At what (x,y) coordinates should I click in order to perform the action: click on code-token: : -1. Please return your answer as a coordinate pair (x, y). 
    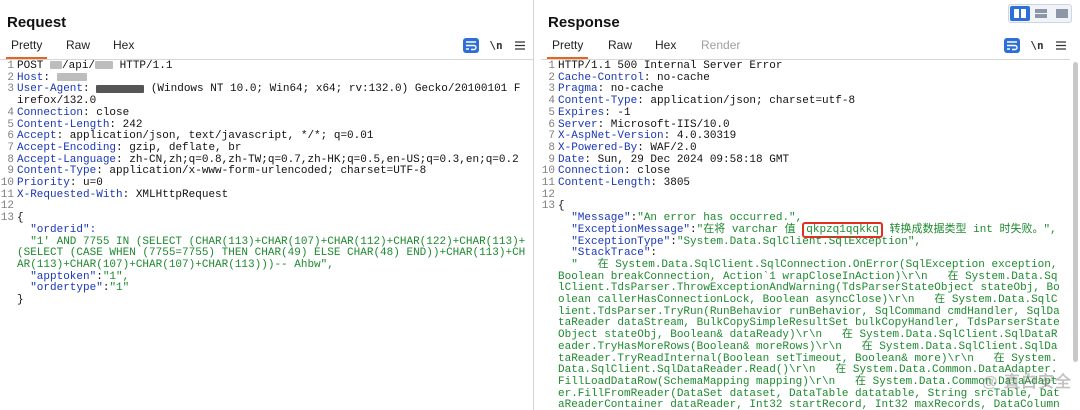
    Looking at the image, I should click on (617, 112).